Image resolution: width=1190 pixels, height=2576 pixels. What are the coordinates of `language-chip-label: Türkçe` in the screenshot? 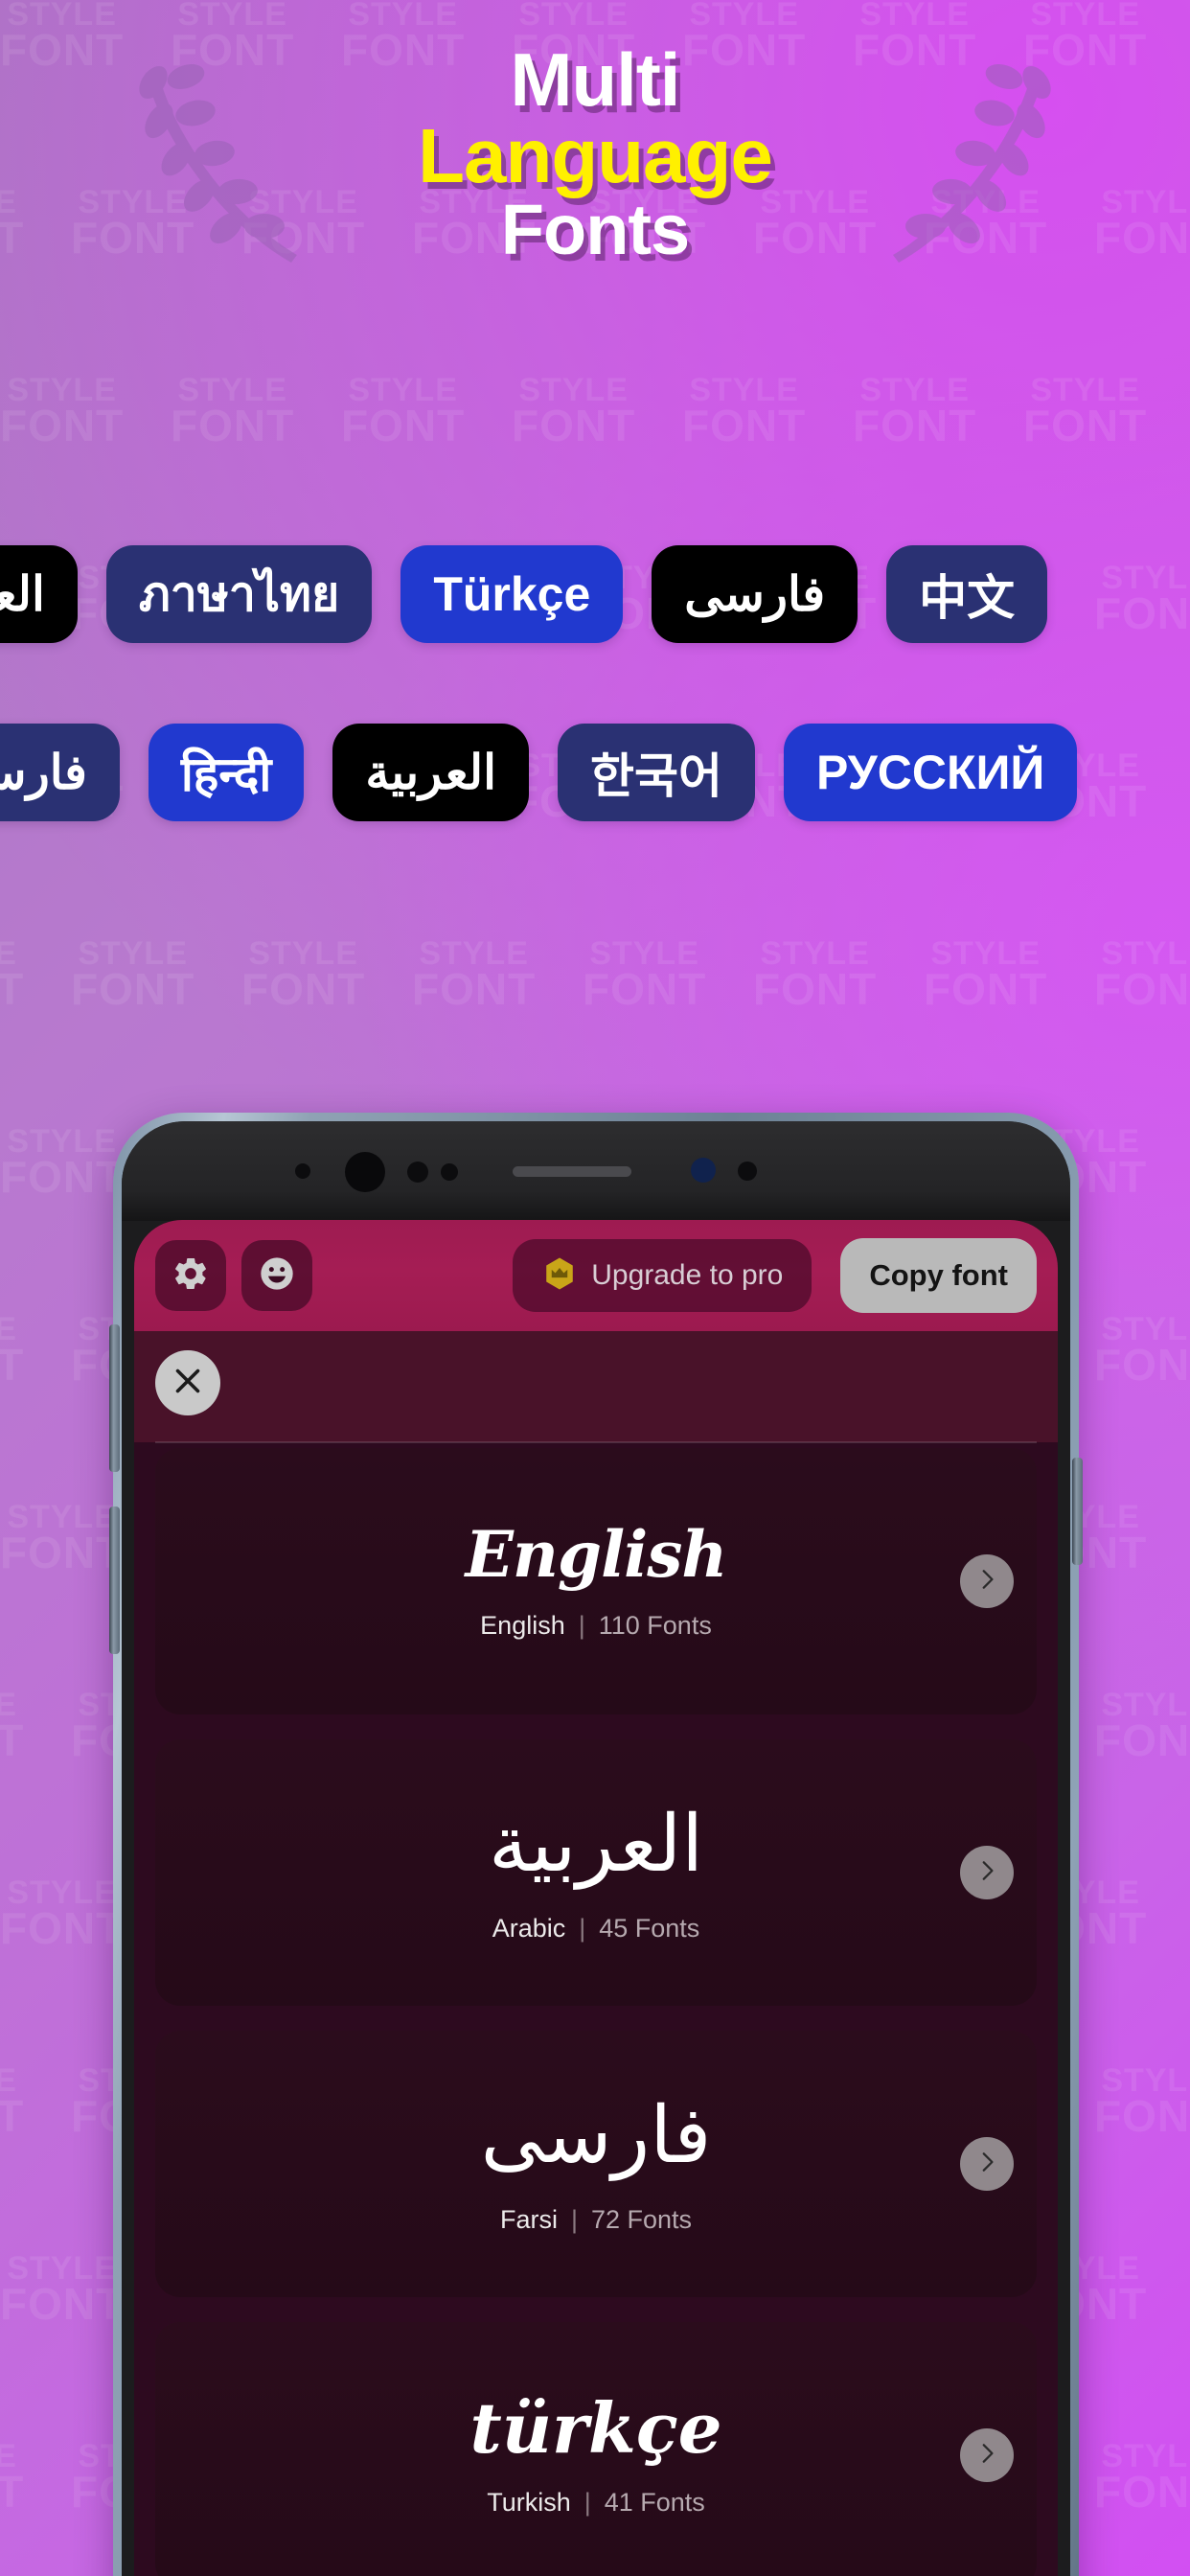 It's located at (512, 594).